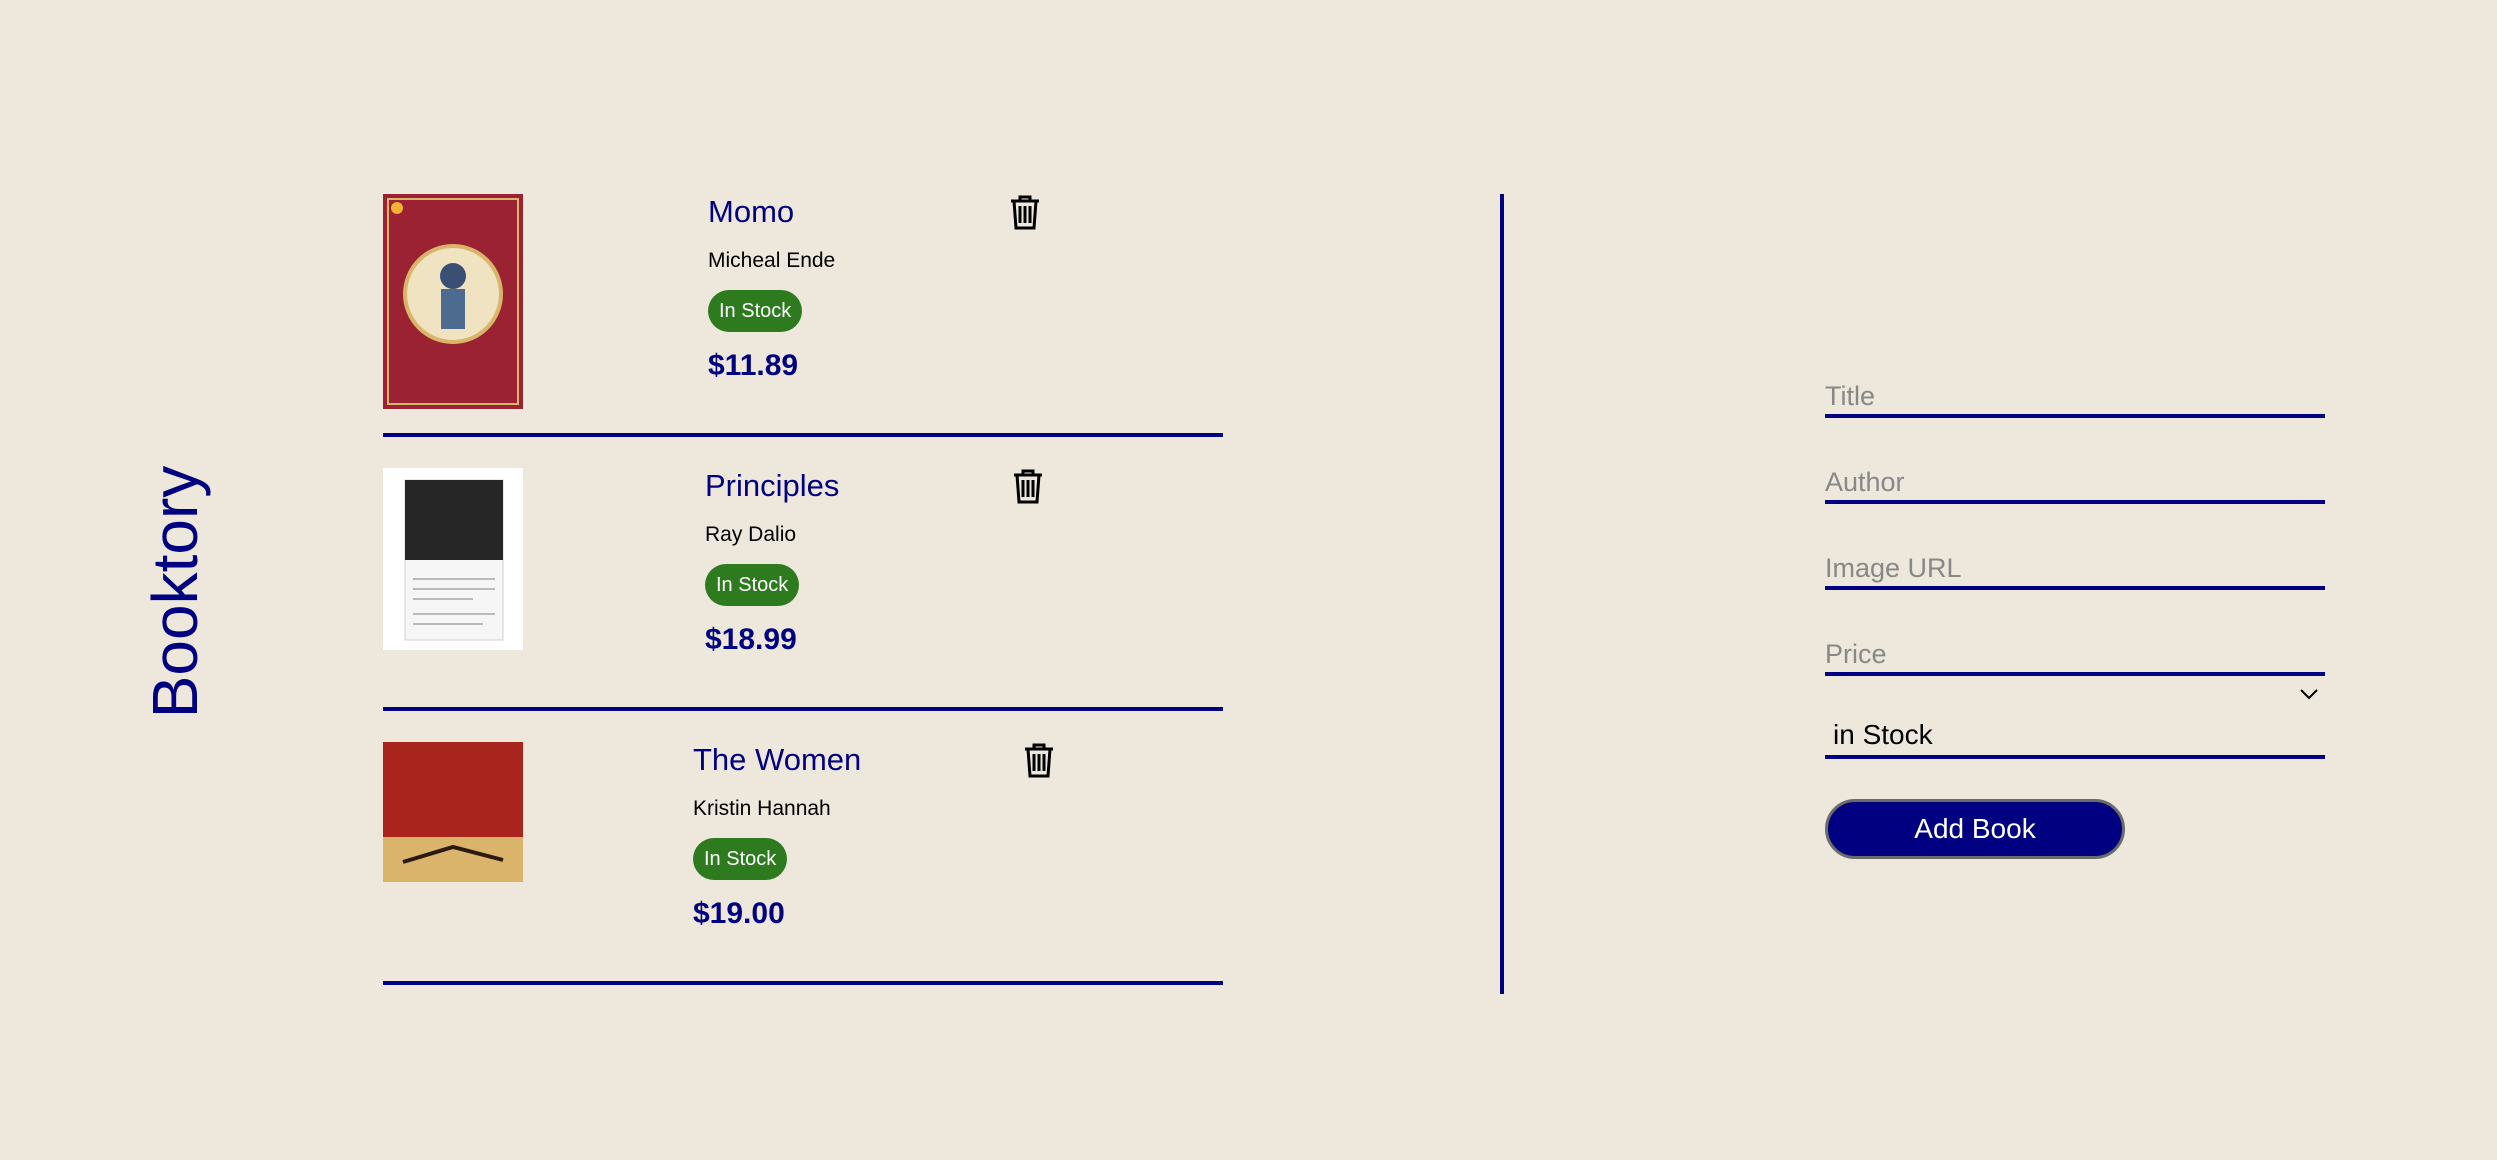 The height and width of the screenshot is (1160, 2497). What do you see at coordinates (2075, 612) in the screenshot?
I see `add-book-form: in Stock Add Book` at bounding box center [2075, 612].